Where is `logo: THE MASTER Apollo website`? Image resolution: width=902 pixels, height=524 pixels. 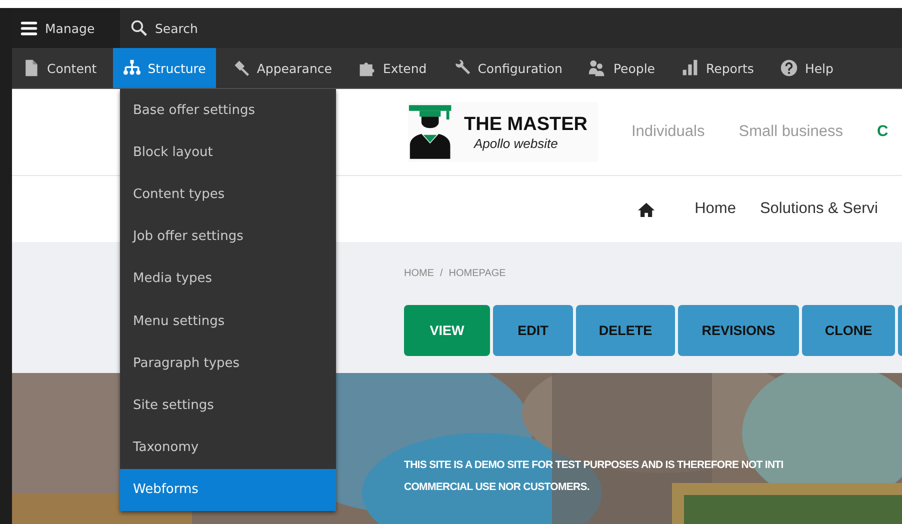 logo: THE MASTER Apollo website is located at coordinates (503, 132).